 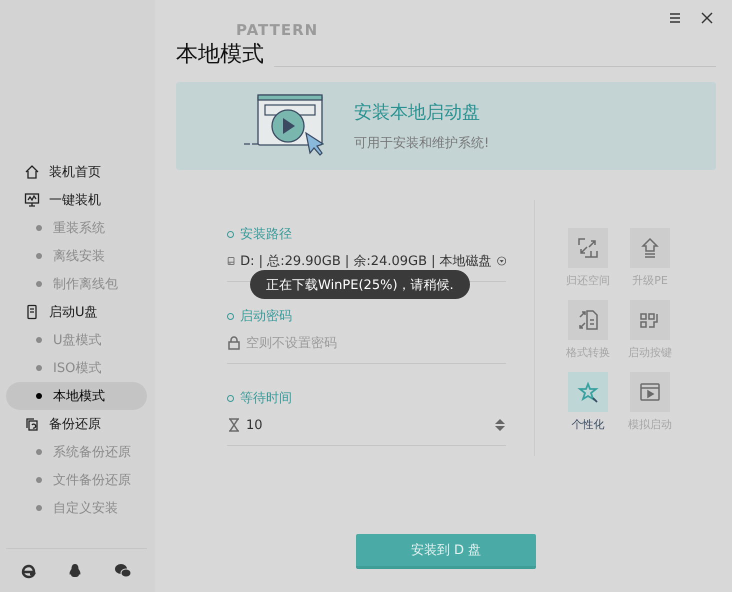 What do you see at coordinates (75, 570) in the screenshot?
I see `penguin-icon` at bounding box center [75, 570].